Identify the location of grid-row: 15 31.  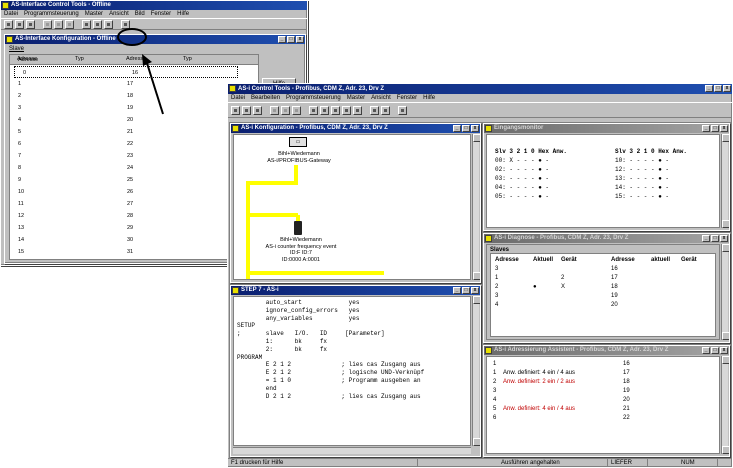
(134, 252).